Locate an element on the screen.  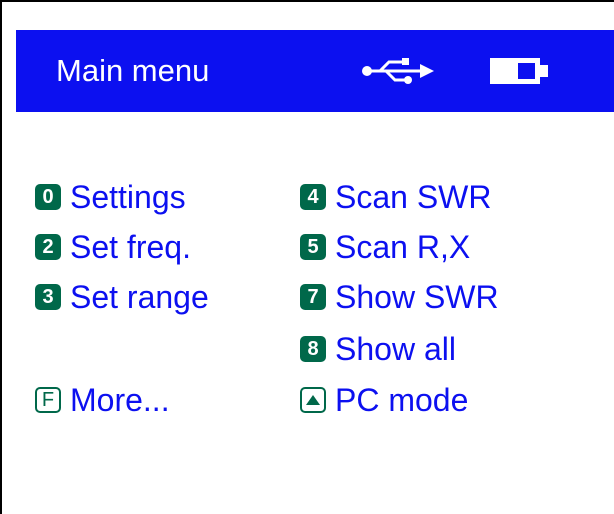
usb-icon is located at coordinates (398, 71).